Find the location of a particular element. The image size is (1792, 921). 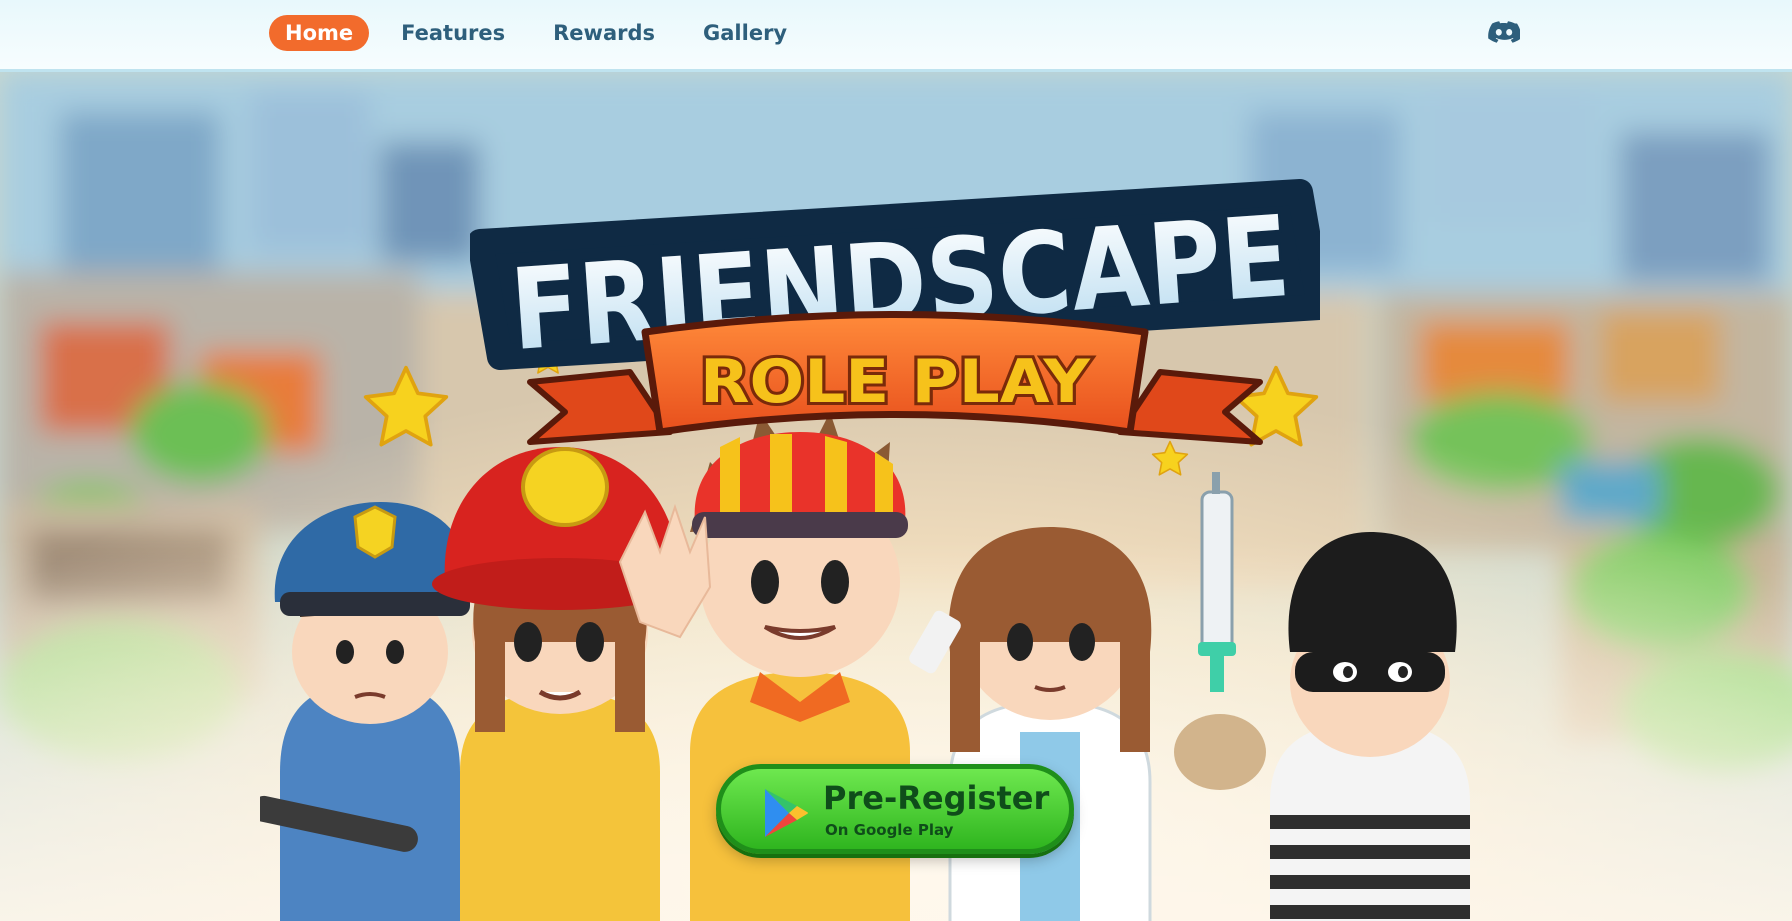

nav-home: Home is located at coordinates (319, 33).